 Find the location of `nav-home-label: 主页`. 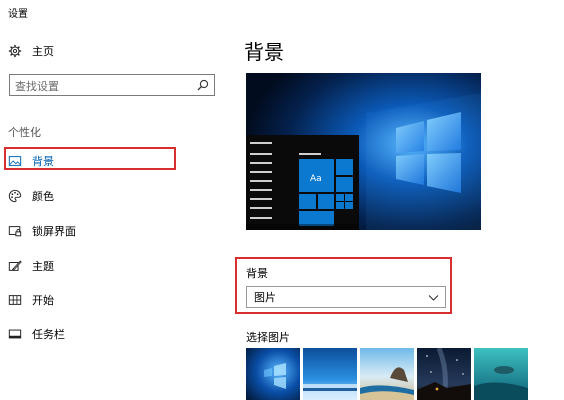

nav-home-label: 主页 is located at coordinates (43, 51).